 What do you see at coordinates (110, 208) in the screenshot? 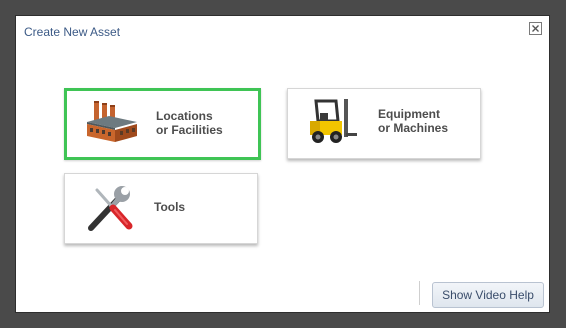
I see `tools-icon` at bounding box center [110, 208].